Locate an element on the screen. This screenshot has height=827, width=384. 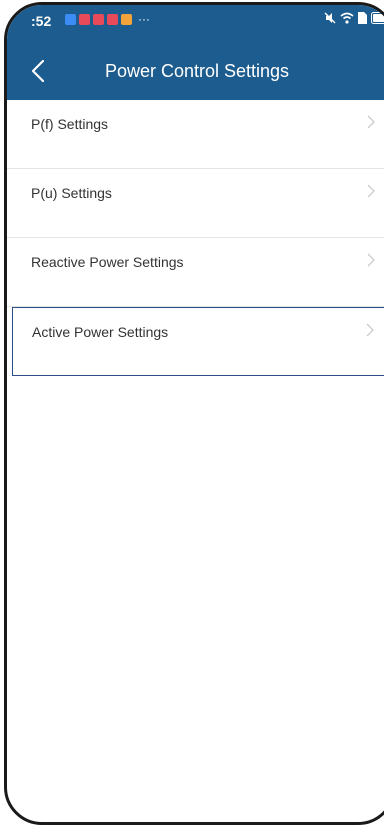
list-item-reactive-power-settings: Reactive Power Settings is located at coordinates (195, 272).